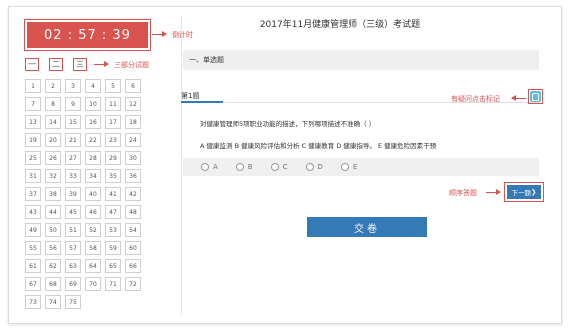 This screenshot has height=333, width=572. I want to click on question-number-cell: 59, so click(113, 248).